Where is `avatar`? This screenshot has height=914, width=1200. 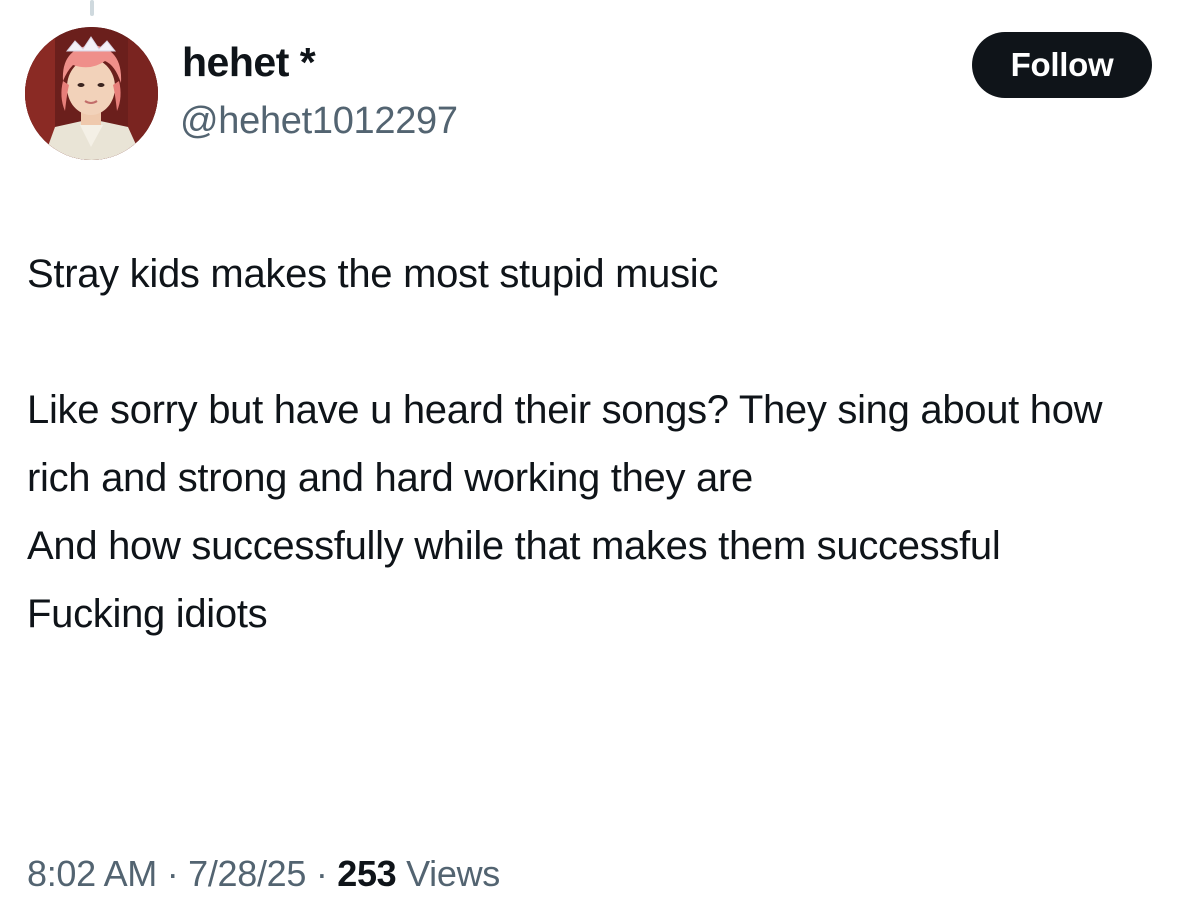 avatar is located at coordinates (91, 93).